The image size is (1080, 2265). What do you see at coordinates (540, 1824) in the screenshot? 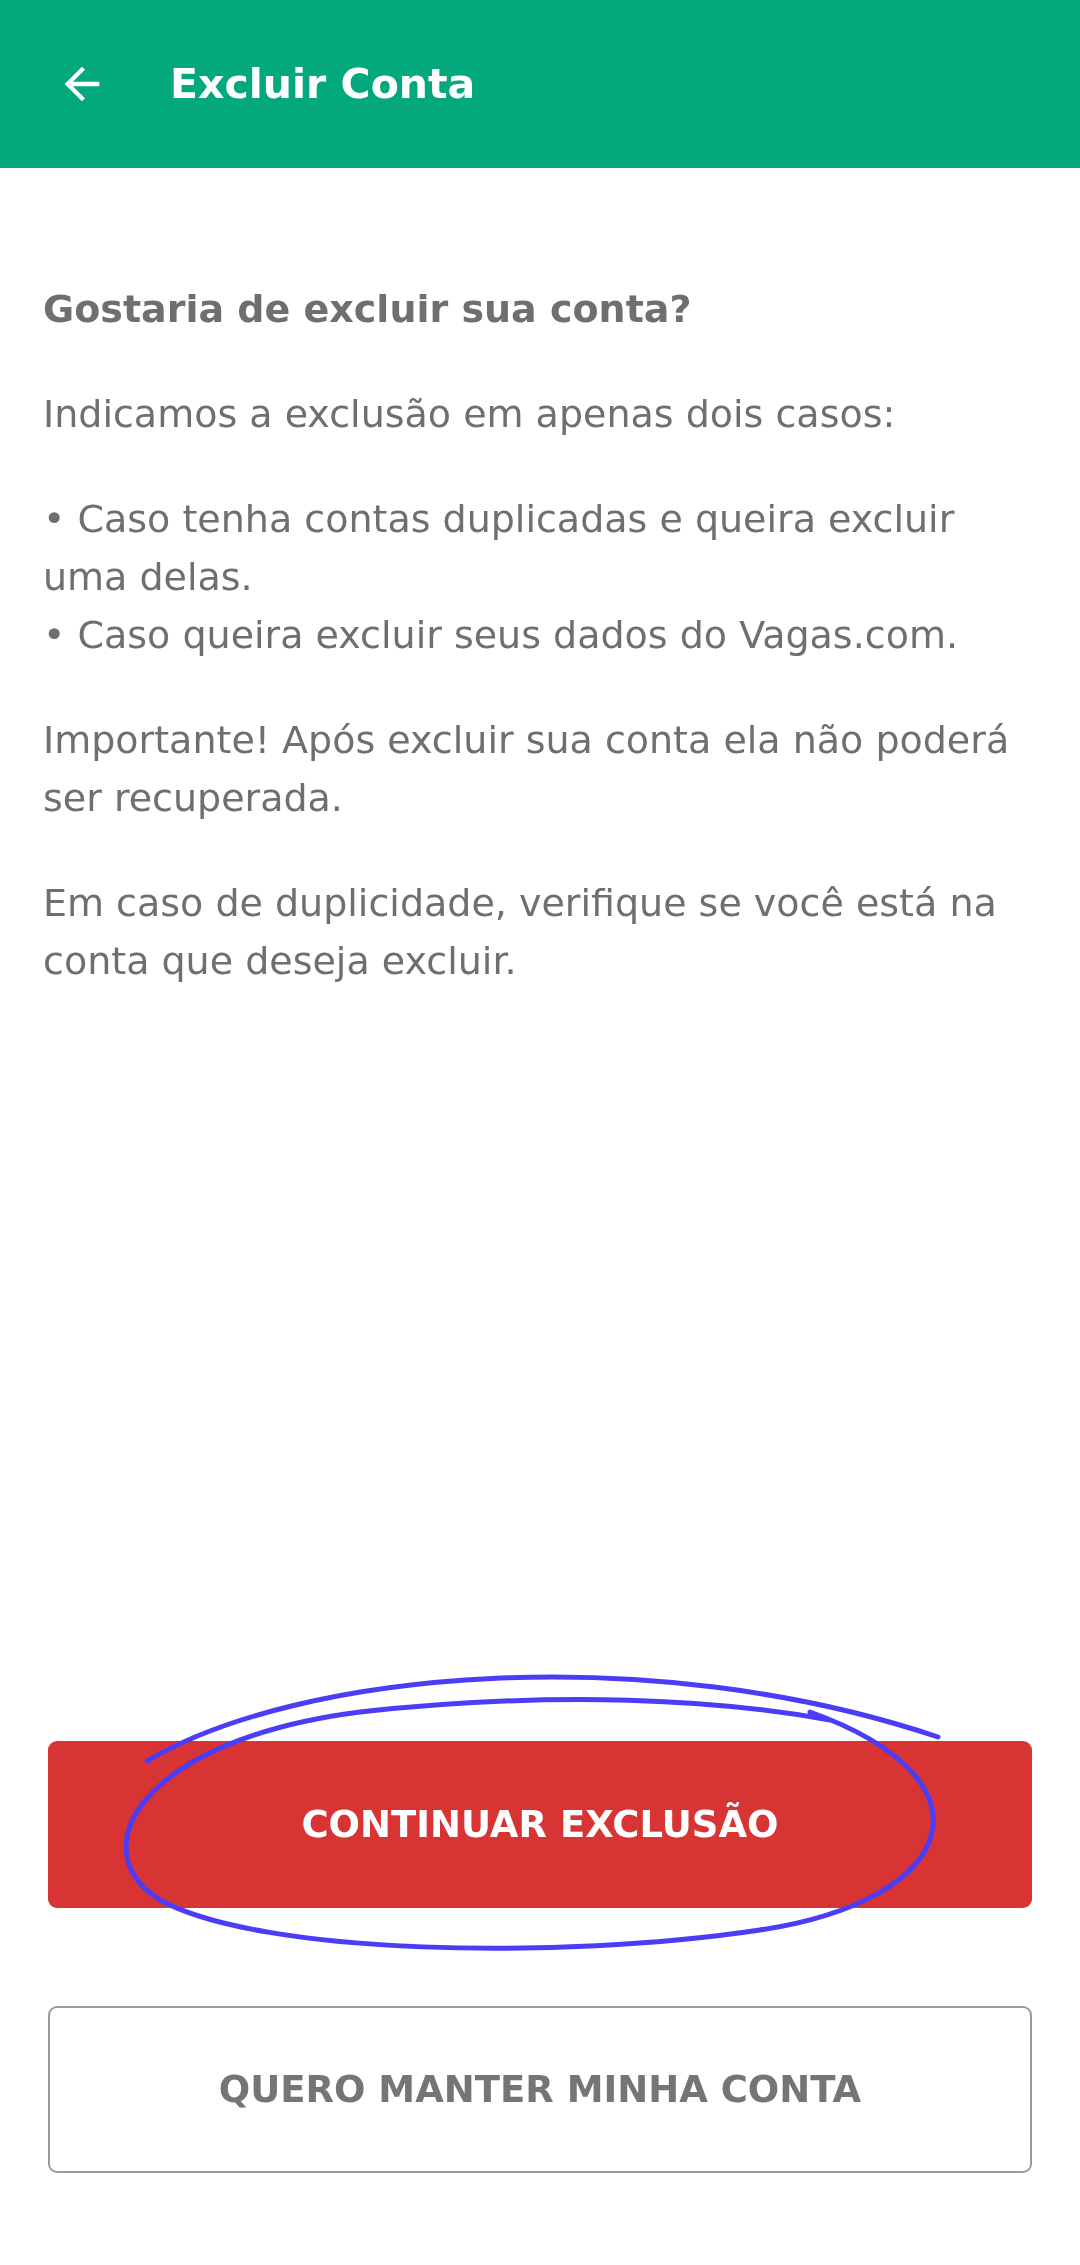
I see `continue-deletion-button: CONTINUAR EXCLUSÃO` at bounding box center [540, 1824].